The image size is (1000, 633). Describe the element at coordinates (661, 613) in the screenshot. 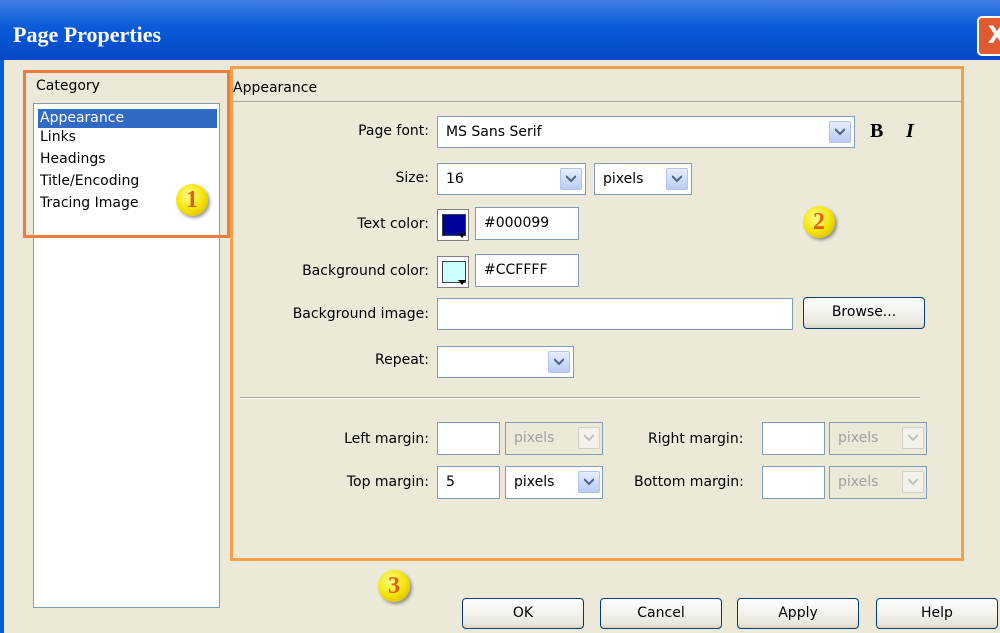

I see `cancel-button: Cancel` at that location.